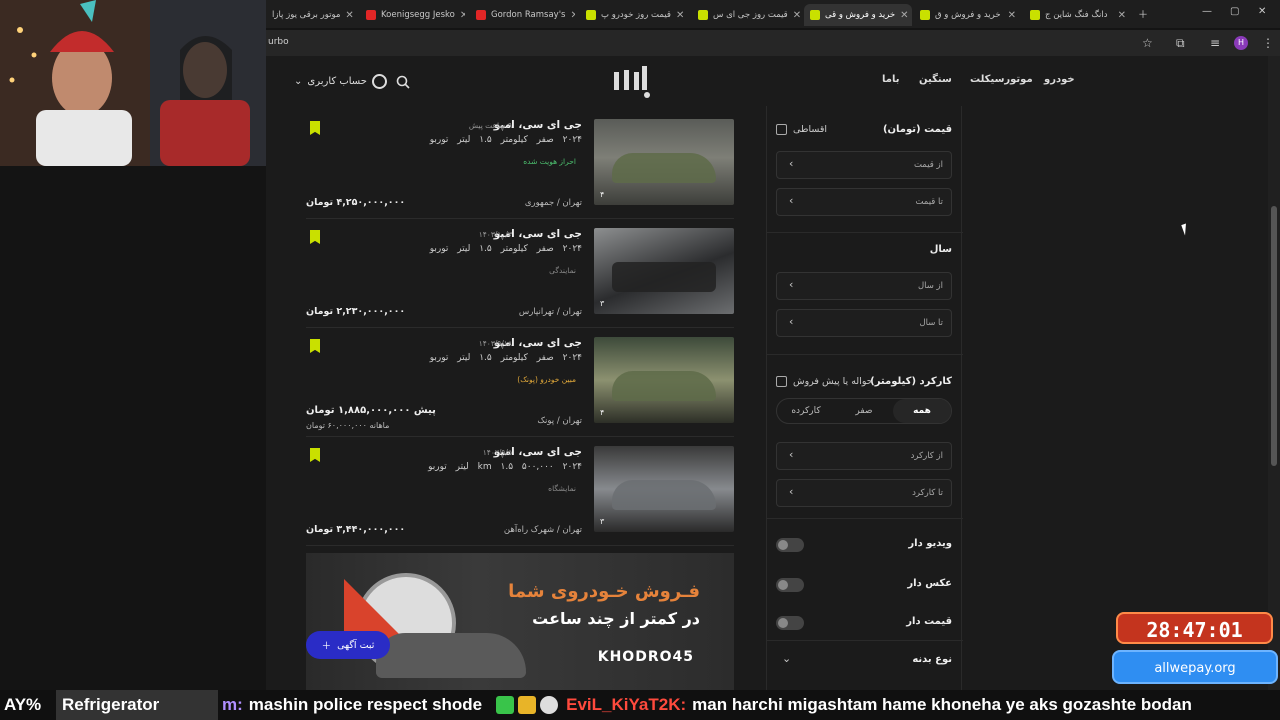 The width and height of the screenshot is (1280, 720). Describe the element at coordinates (864, 286) in the screenshot. I see `year-from-select: از سال ‹` at that location.